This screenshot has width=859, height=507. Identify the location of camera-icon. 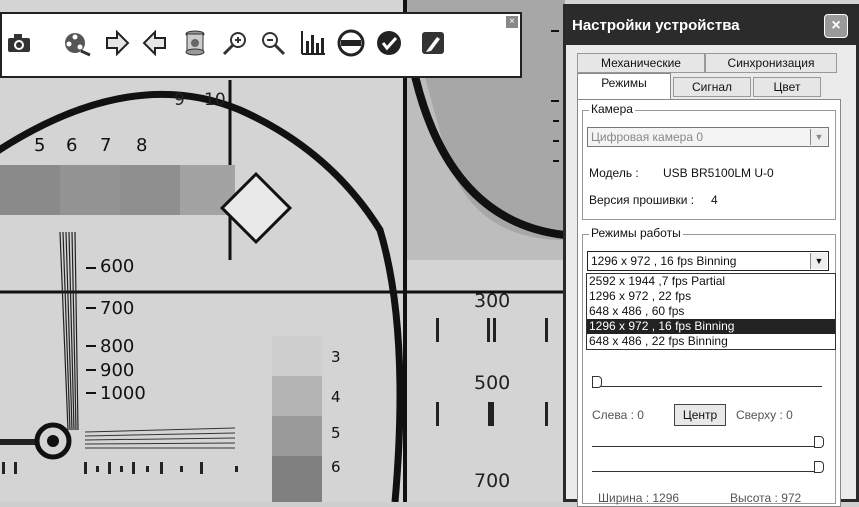
(19, 43).